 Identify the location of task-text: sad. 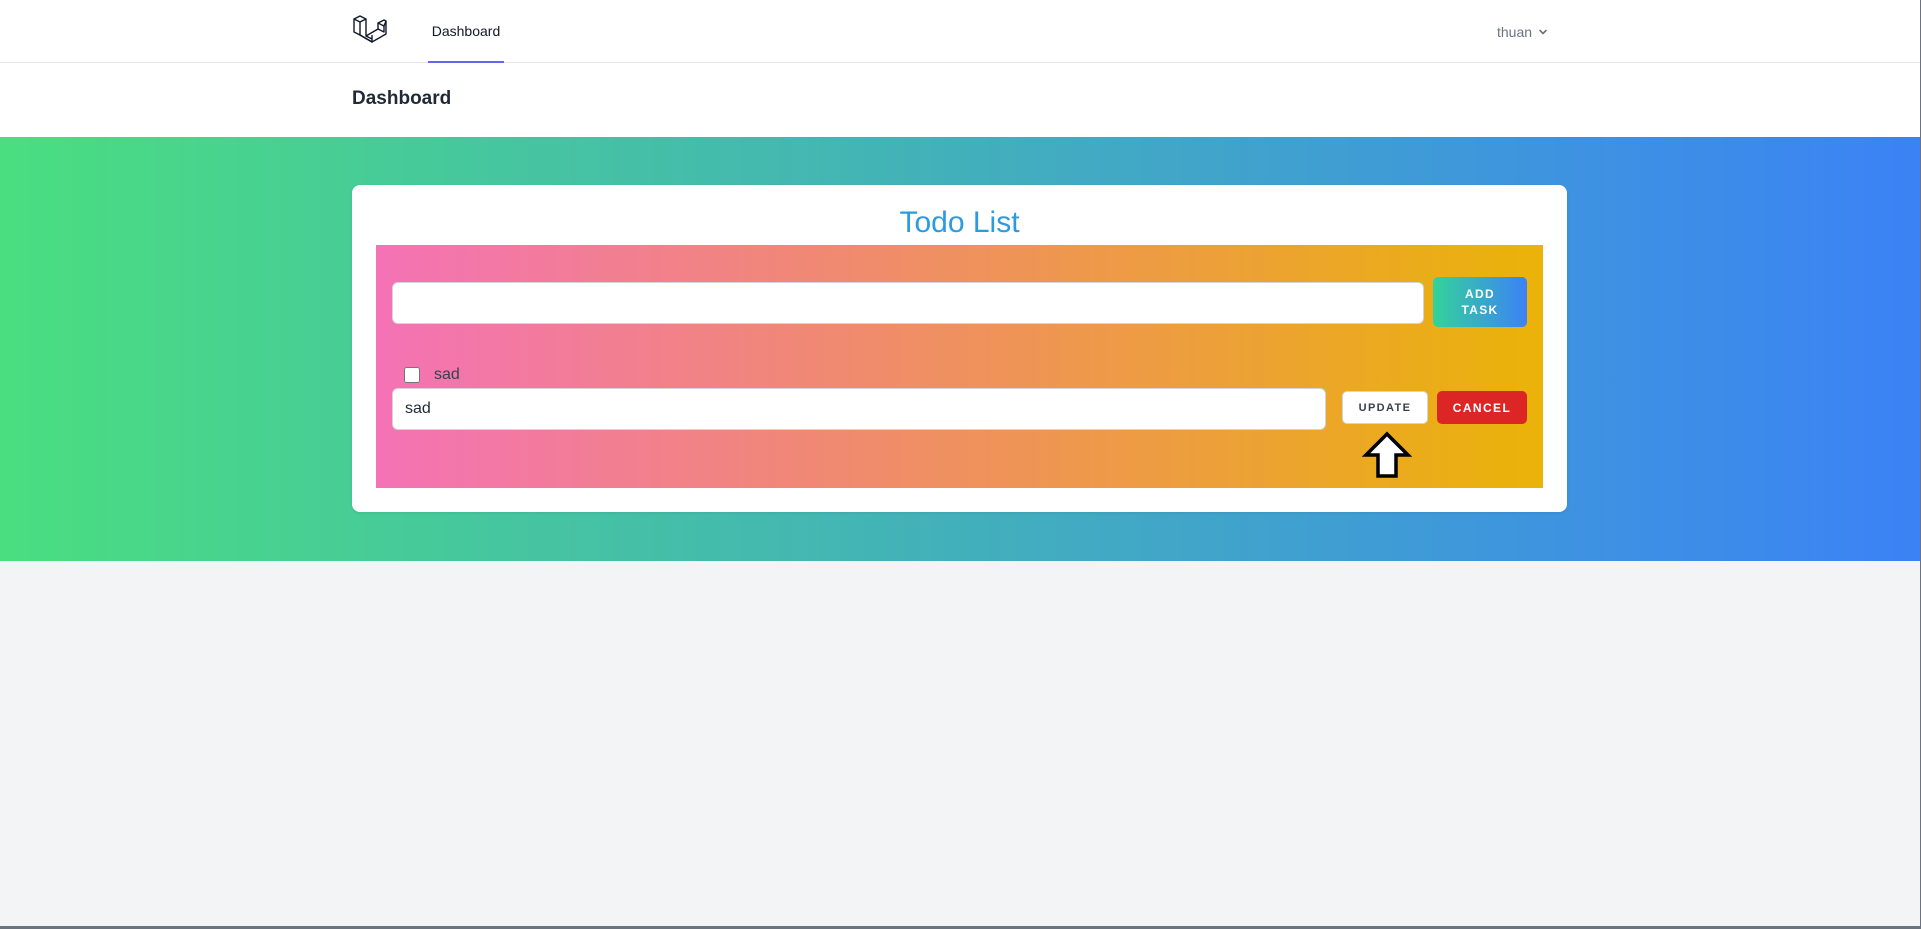
(447, 374).